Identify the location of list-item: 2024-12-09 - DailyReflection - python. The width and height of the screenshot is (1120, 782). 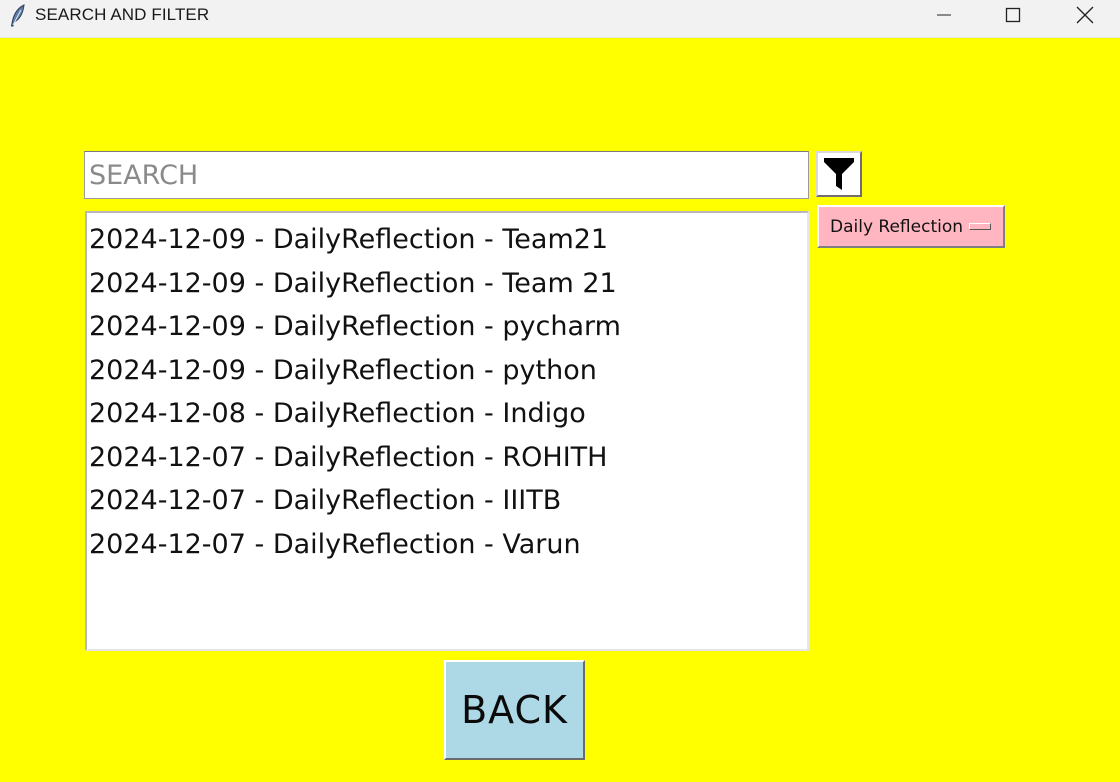
(448, 371).